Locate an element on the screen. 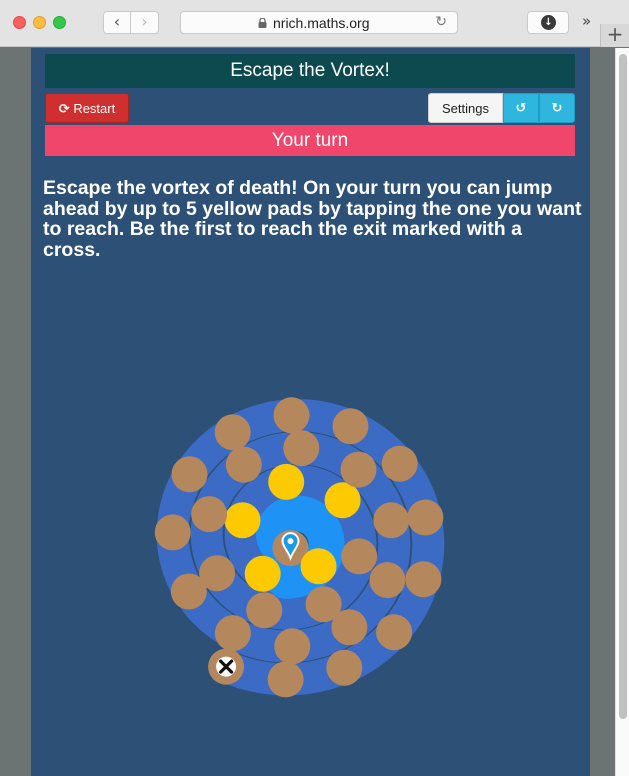  zoom-window-button is located at coordinates (59, 22).